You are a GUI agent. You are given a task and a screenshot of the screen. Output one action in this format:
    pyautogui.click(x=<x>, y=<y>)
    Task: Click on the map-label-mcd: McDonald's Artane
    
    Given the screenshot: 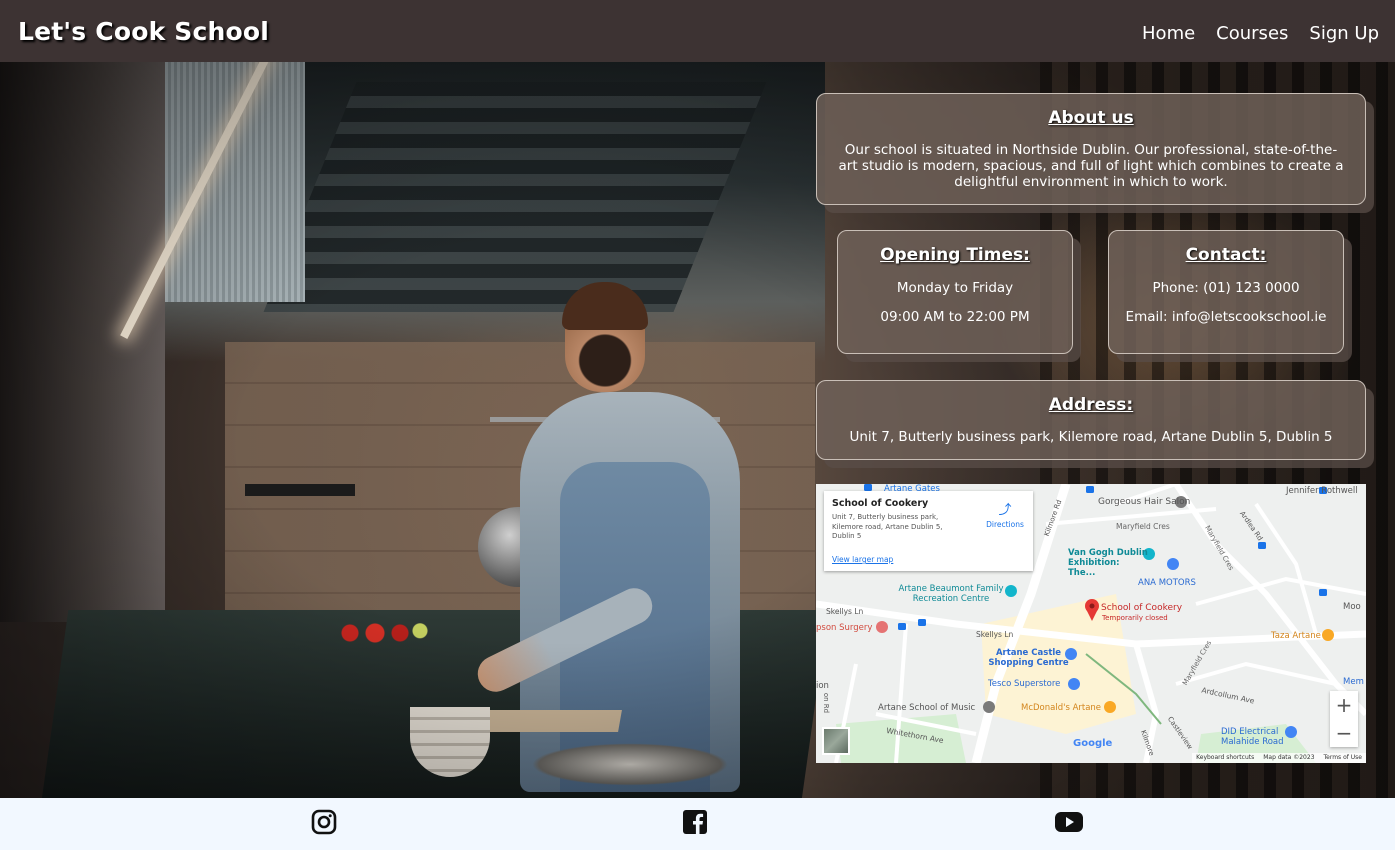 What is the action you would take?
    pyautogui.click(x=1061, y=708)
    